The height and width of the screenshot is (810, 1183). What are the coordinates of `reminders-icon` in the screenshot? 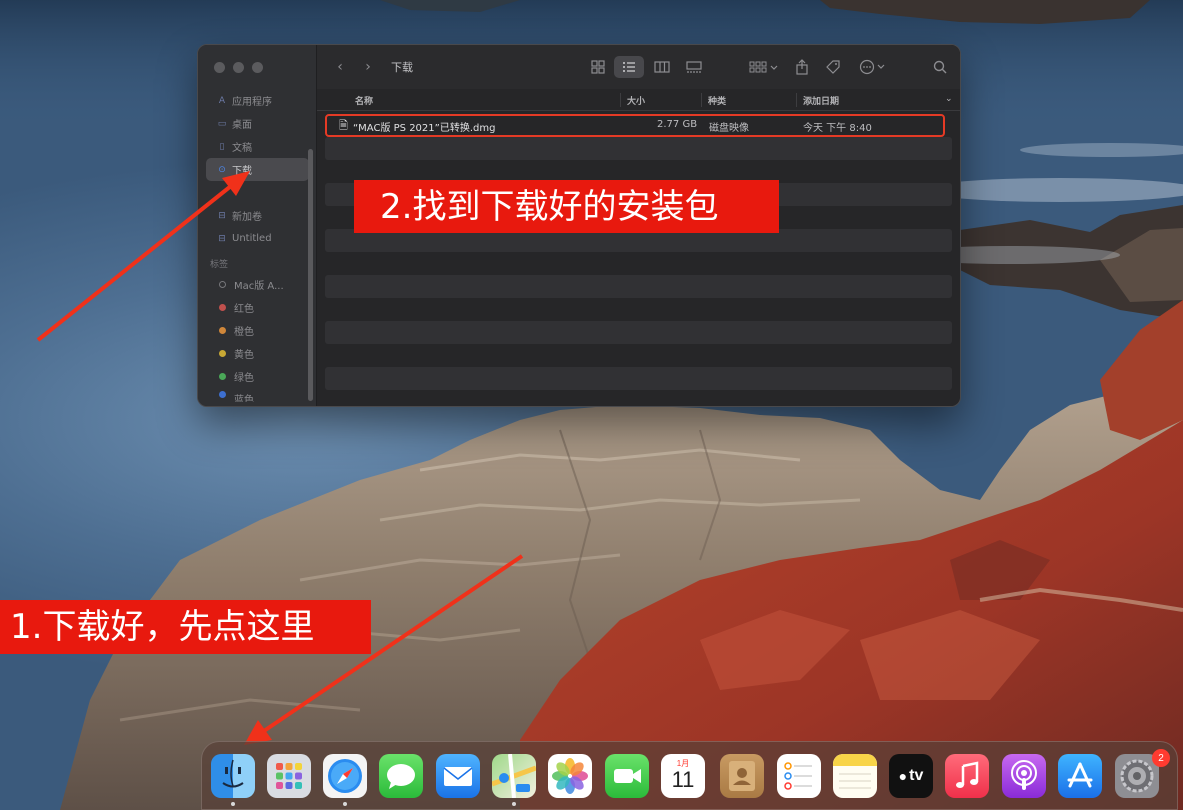 It's located at (799, 776).